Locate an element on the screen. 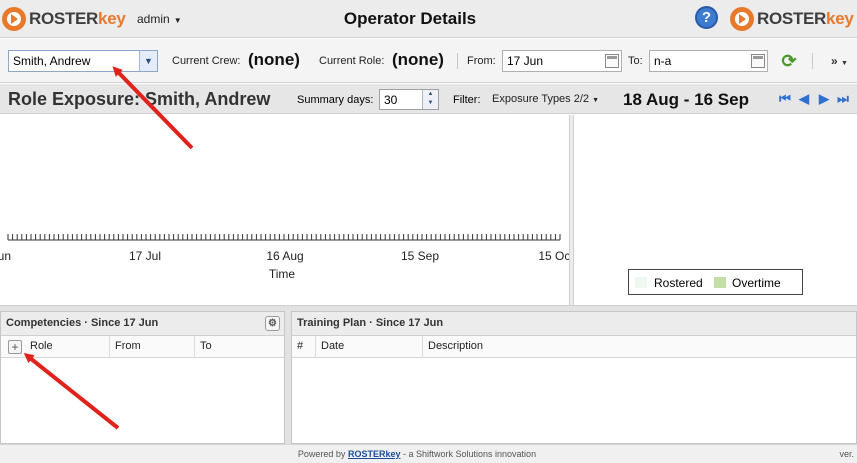 The image size is (857, 463). nav-last-icon: ⏭ is located at coordinates (843, 99).